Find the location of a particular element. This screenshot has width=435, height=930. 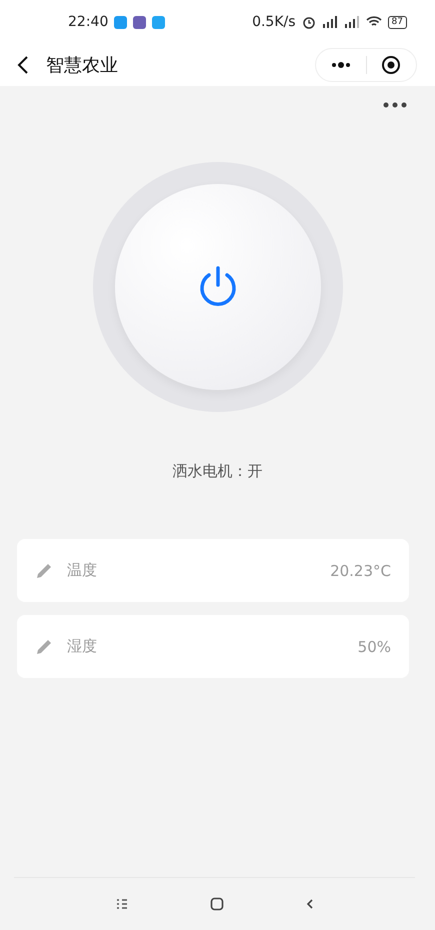

more-button is located at coordinates (395, 105).